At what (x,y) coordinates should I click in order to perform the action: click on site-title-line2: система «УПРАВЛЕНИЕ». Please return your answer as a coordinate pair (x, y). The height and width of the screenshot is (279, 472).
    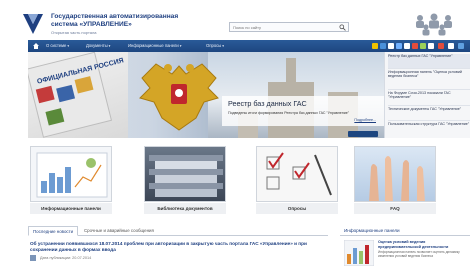
    Looking at the image, I should click on (91, 24).